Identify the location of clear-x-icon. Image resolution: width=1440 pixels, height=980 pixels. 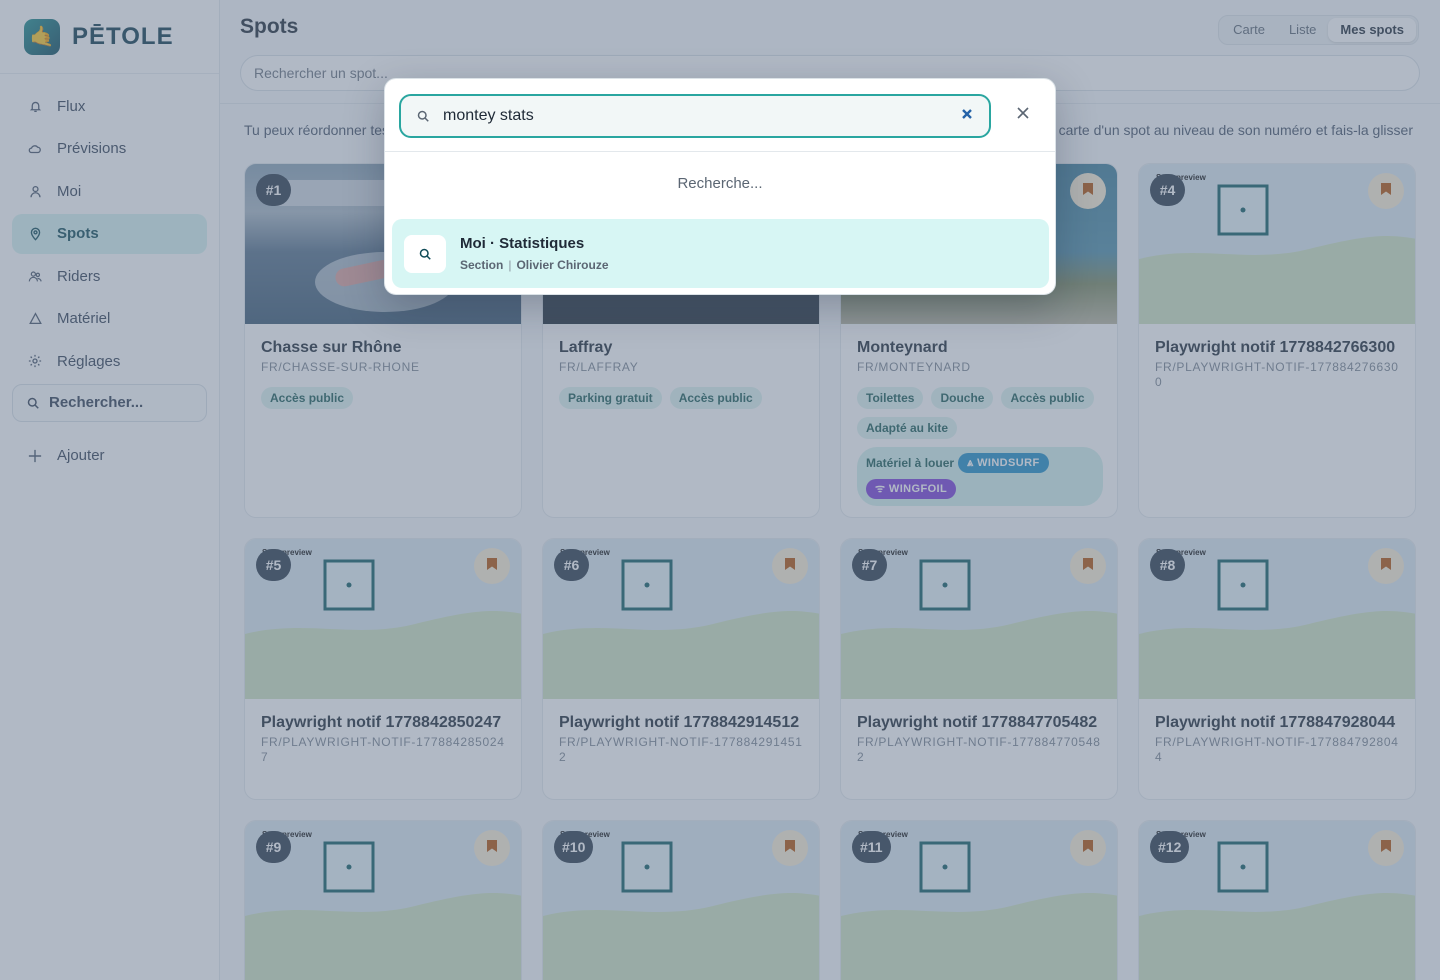
(967, 116).